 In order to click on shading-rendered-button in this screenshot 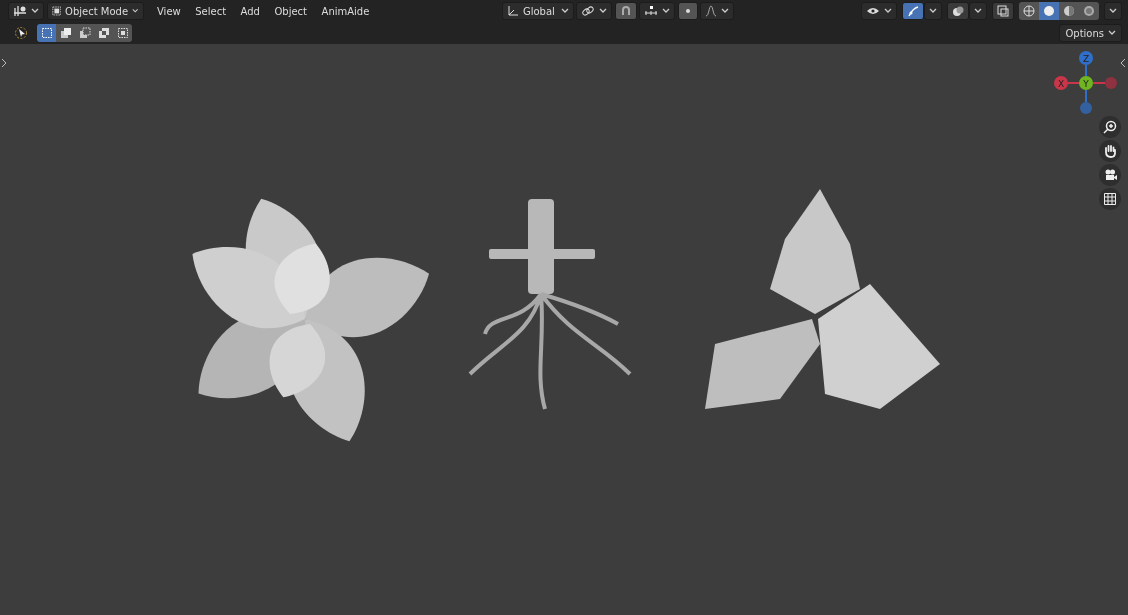, I will do `click(1089, 11)`.